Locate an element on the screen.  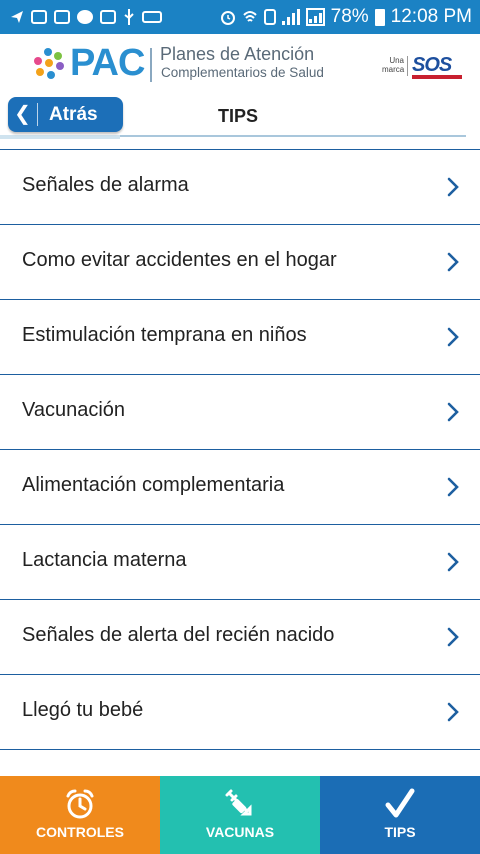
page-title: TIPS is located at coordinates (238, 116).